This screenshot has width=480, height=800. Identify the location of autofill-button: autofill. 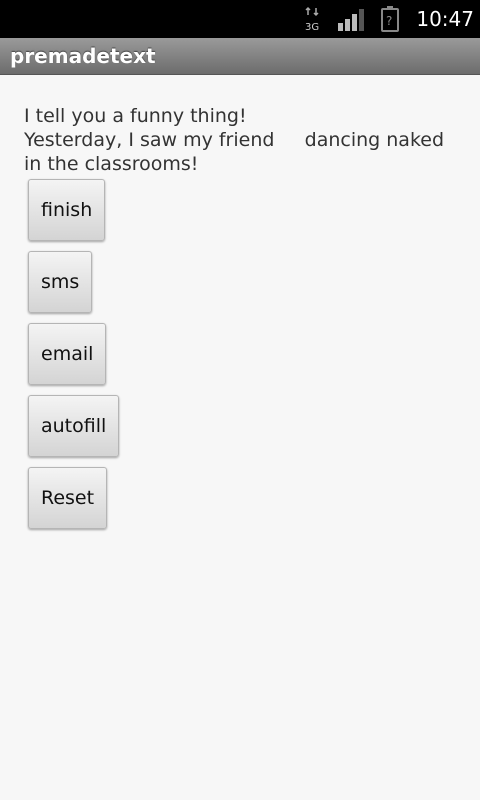
(74, 426).